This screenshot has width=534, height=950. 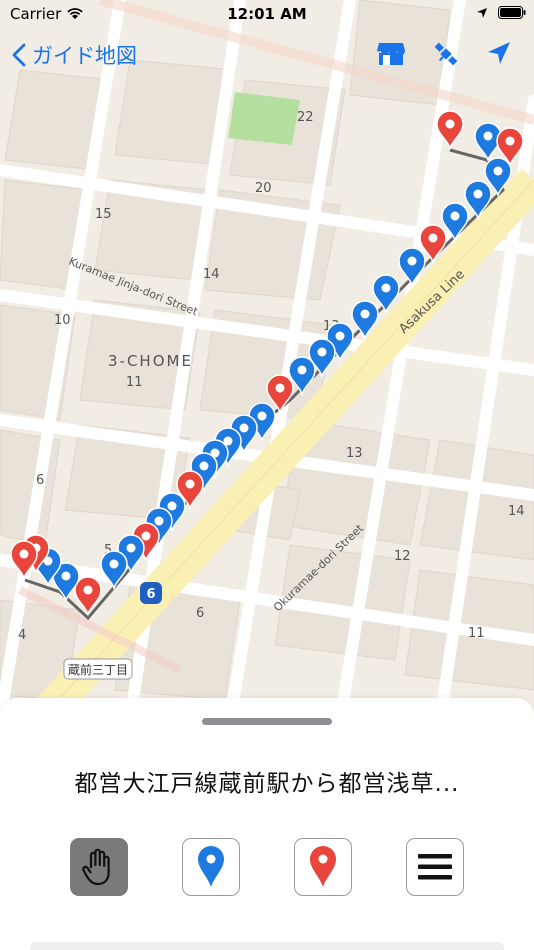 I want to click on satellite-icon, so click(x=446, y=54).